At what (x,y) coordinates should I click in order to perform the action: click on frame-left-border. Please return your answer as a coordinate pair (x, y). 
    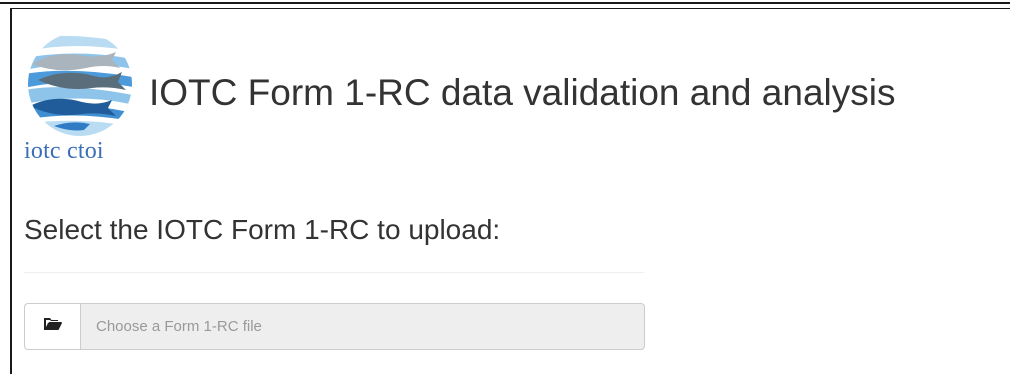
    Looking at the image, I should click on (11, 191).